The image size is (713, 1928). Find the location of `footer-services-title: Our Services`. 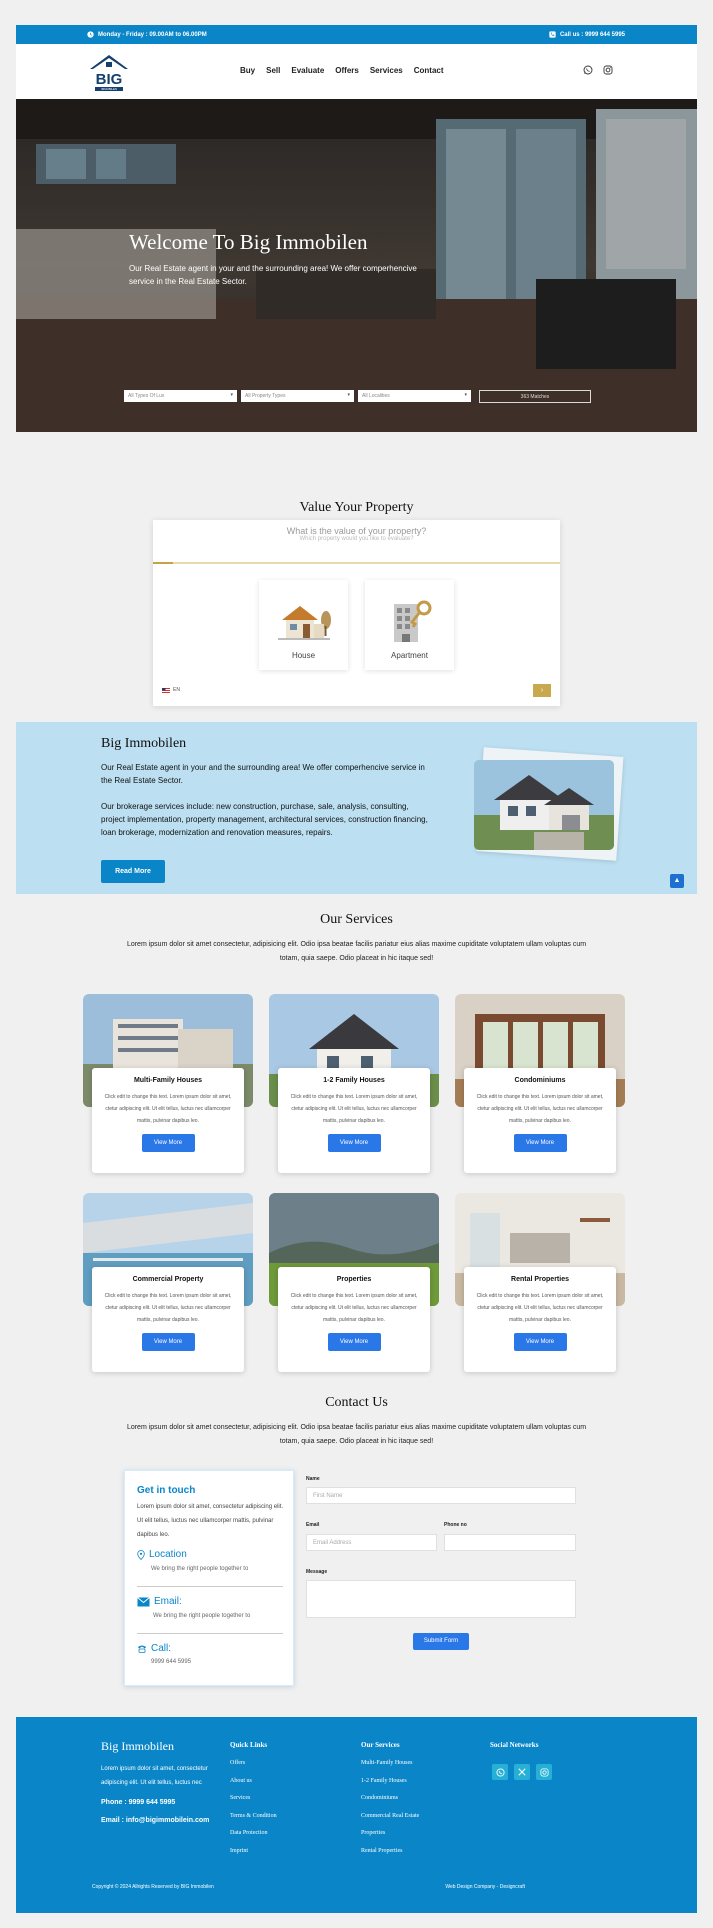

footer-services-title: Our Services is located at coordinates (380, 1745).